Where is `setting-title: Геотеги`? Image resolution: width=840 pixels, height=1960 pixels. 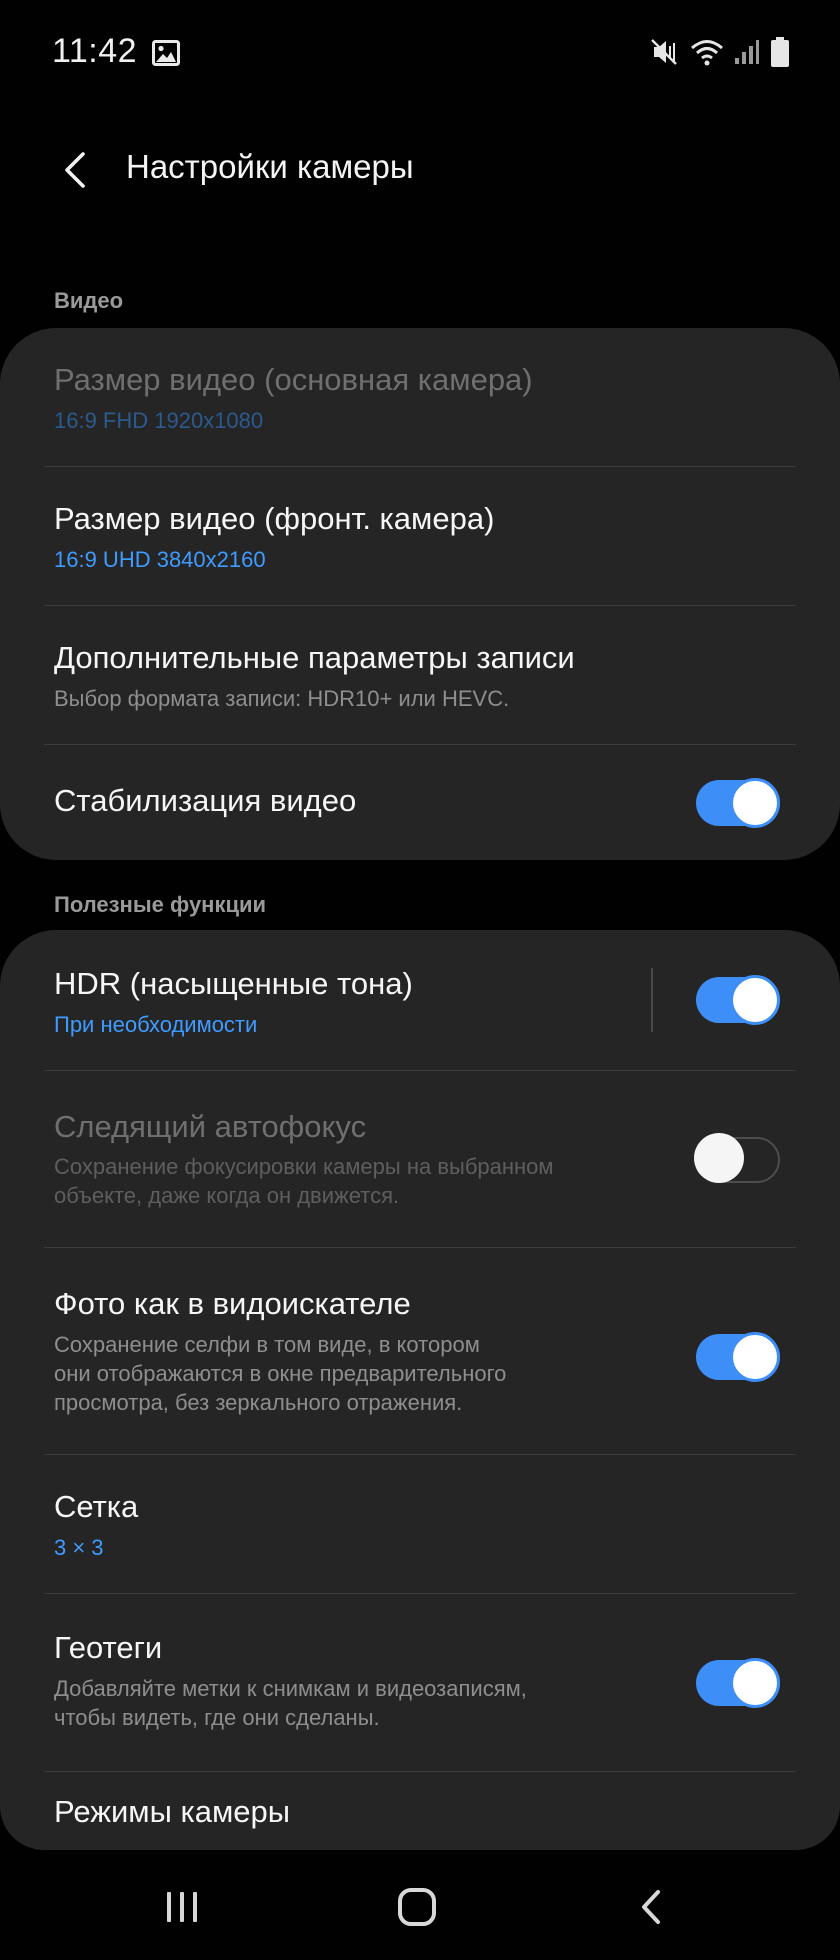
setting-title: Геотеги is located at coordinates (108, 1647).